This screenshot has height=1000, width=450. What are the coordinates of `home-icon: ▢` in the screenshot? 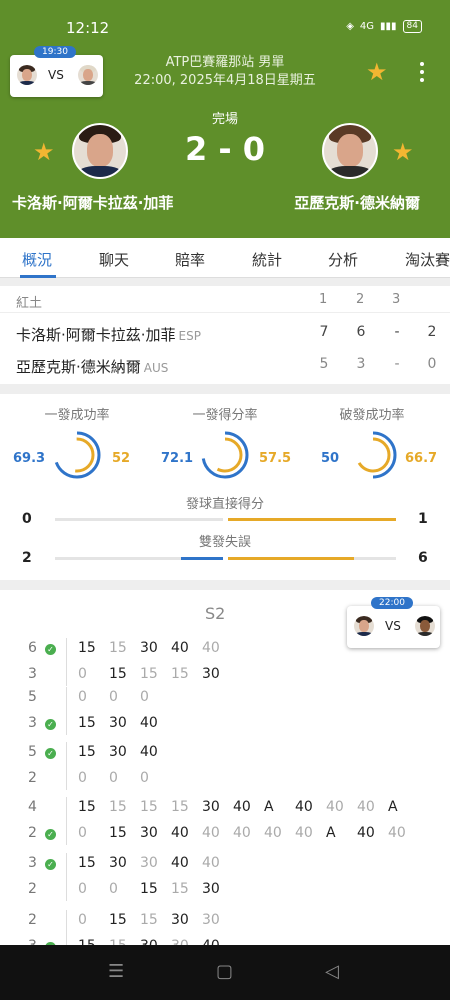 It's located at (224, 971).